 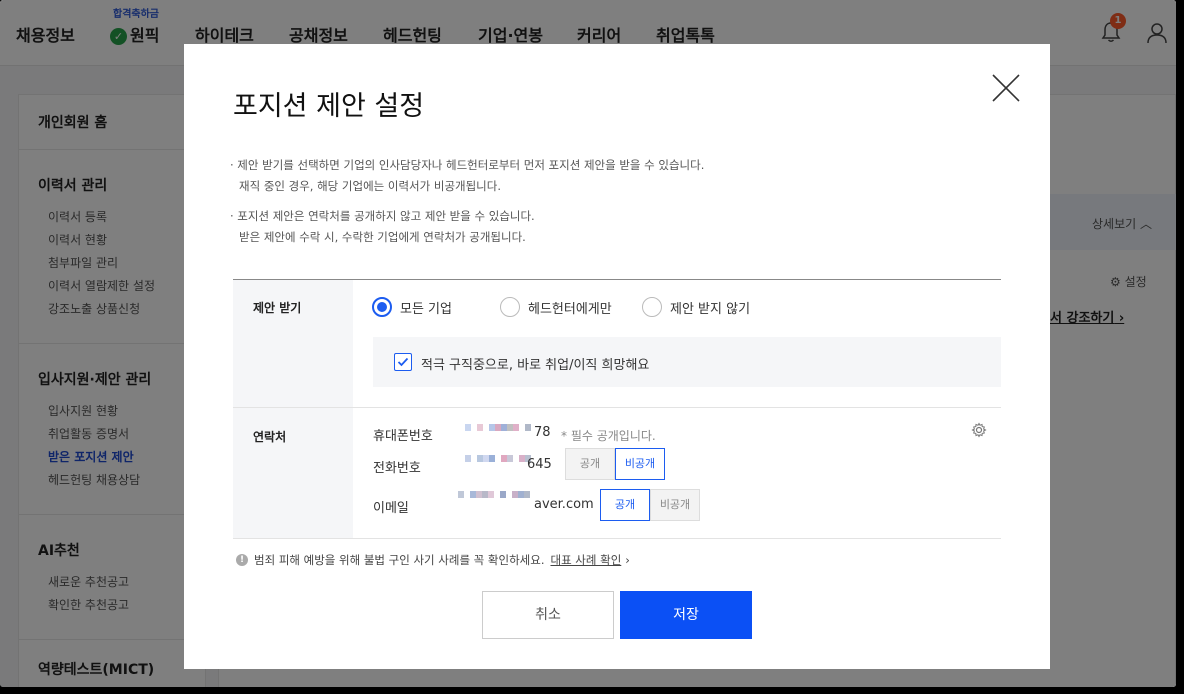 What do you see at coordinates (329, 106) in the screenshot?
I see `modal-title: 포지션 제안 설정` at bounding box center [329, 106].